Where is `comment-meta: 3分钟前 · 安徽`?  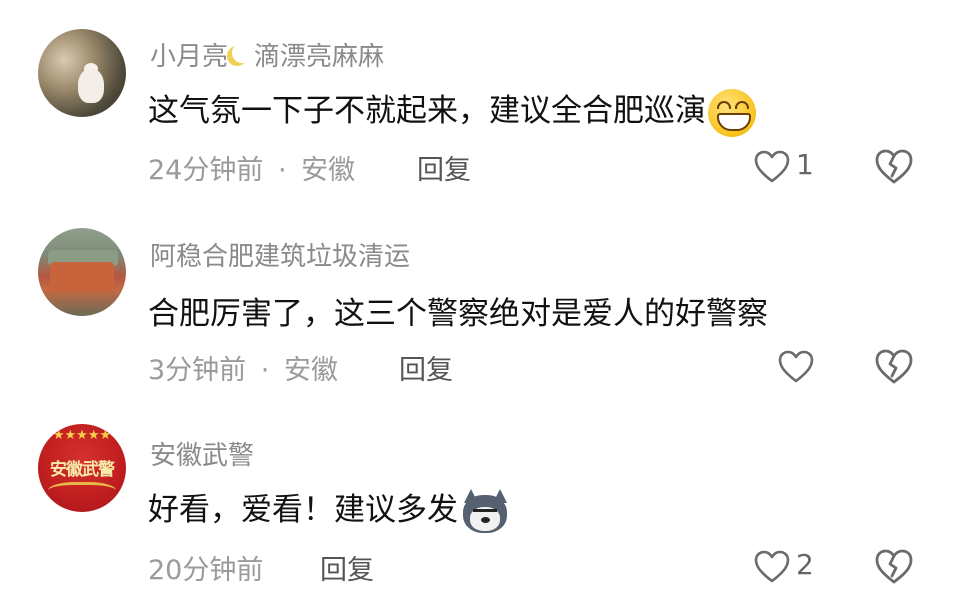
comment-meta: 3分钟前 · 安徽 is located at coordinates (243, 367).